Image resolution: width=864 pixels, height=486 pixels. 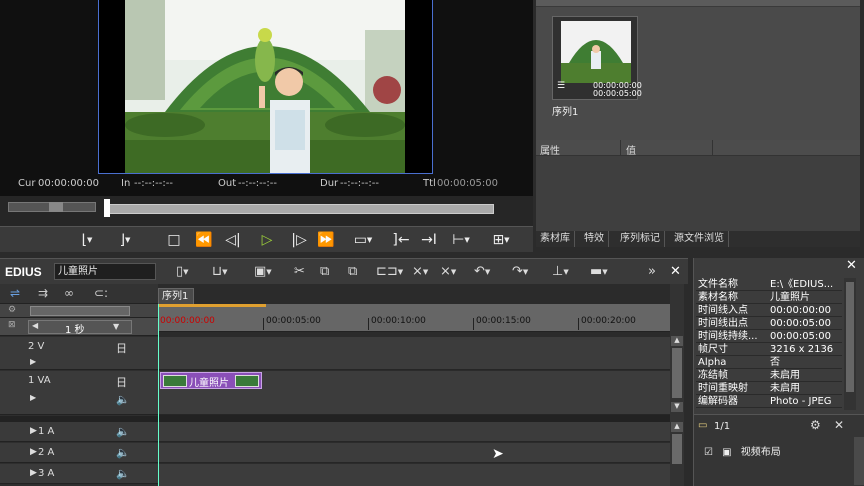 I want to click on checkbox-icon: ☑, so click(x=708, y=452).